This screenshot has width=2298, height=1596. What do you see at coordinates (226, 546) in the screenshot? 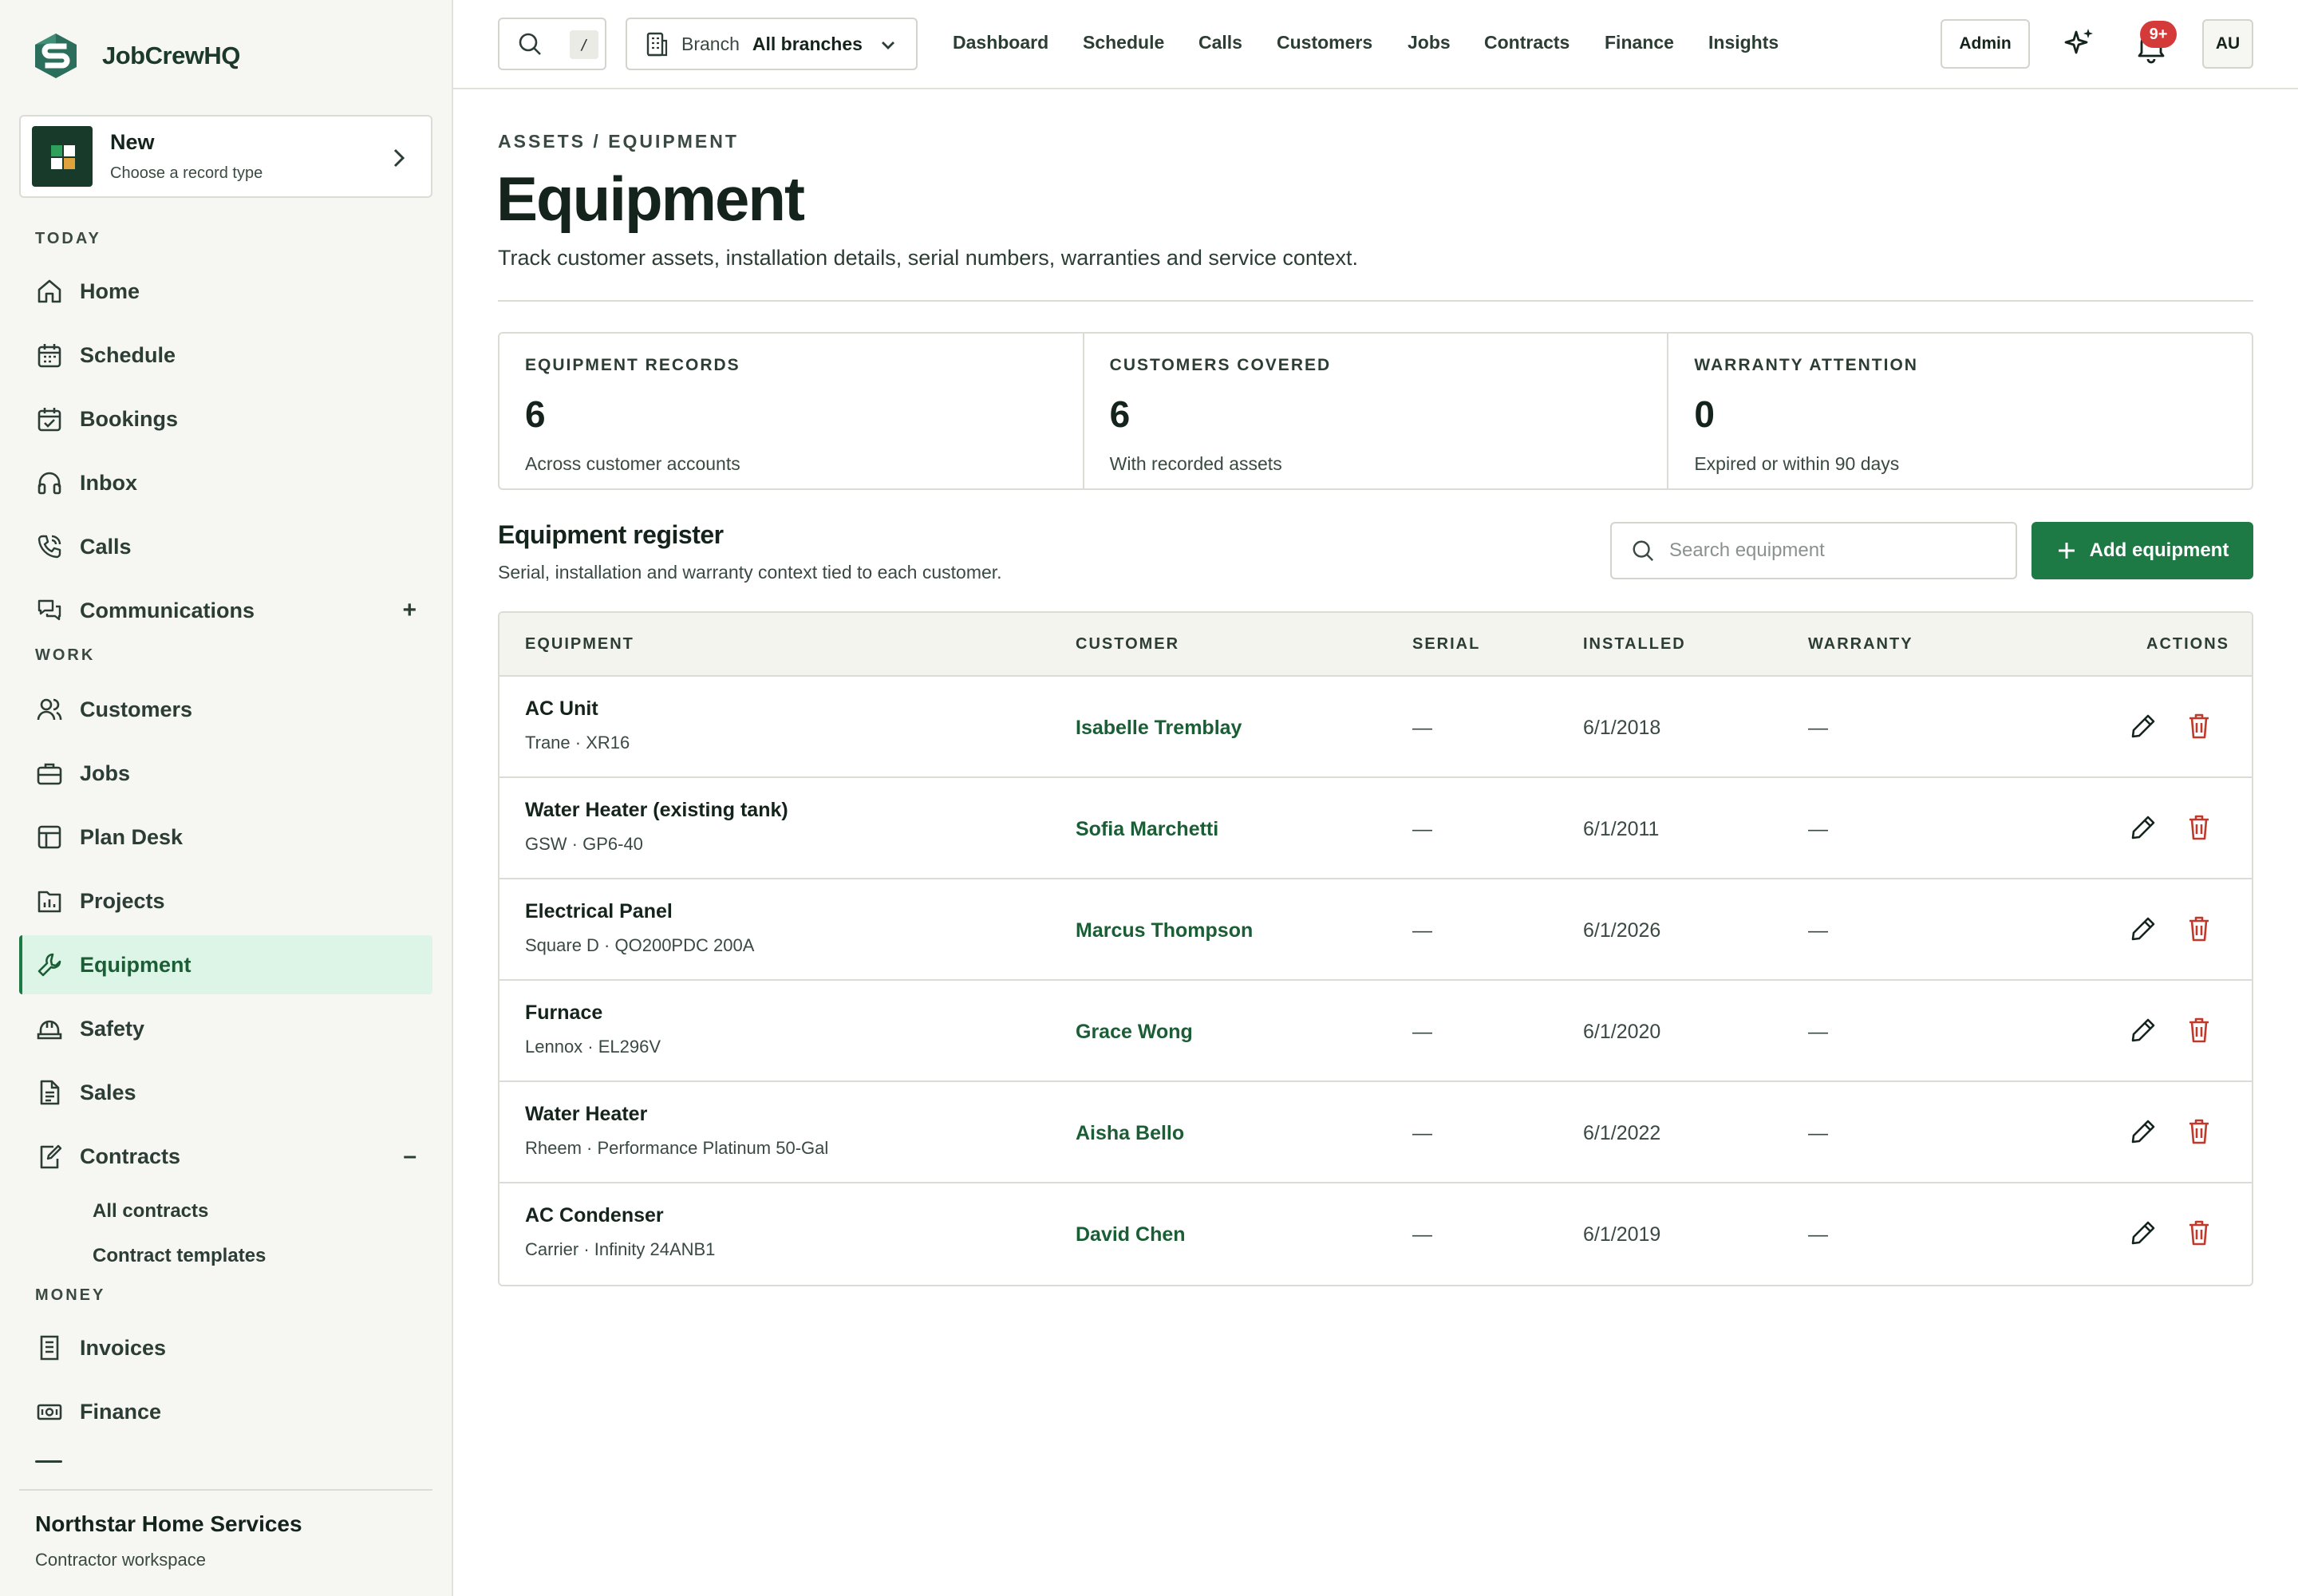
I see `sidebar-item-calls: Calls` at bounding box center [226, 546].